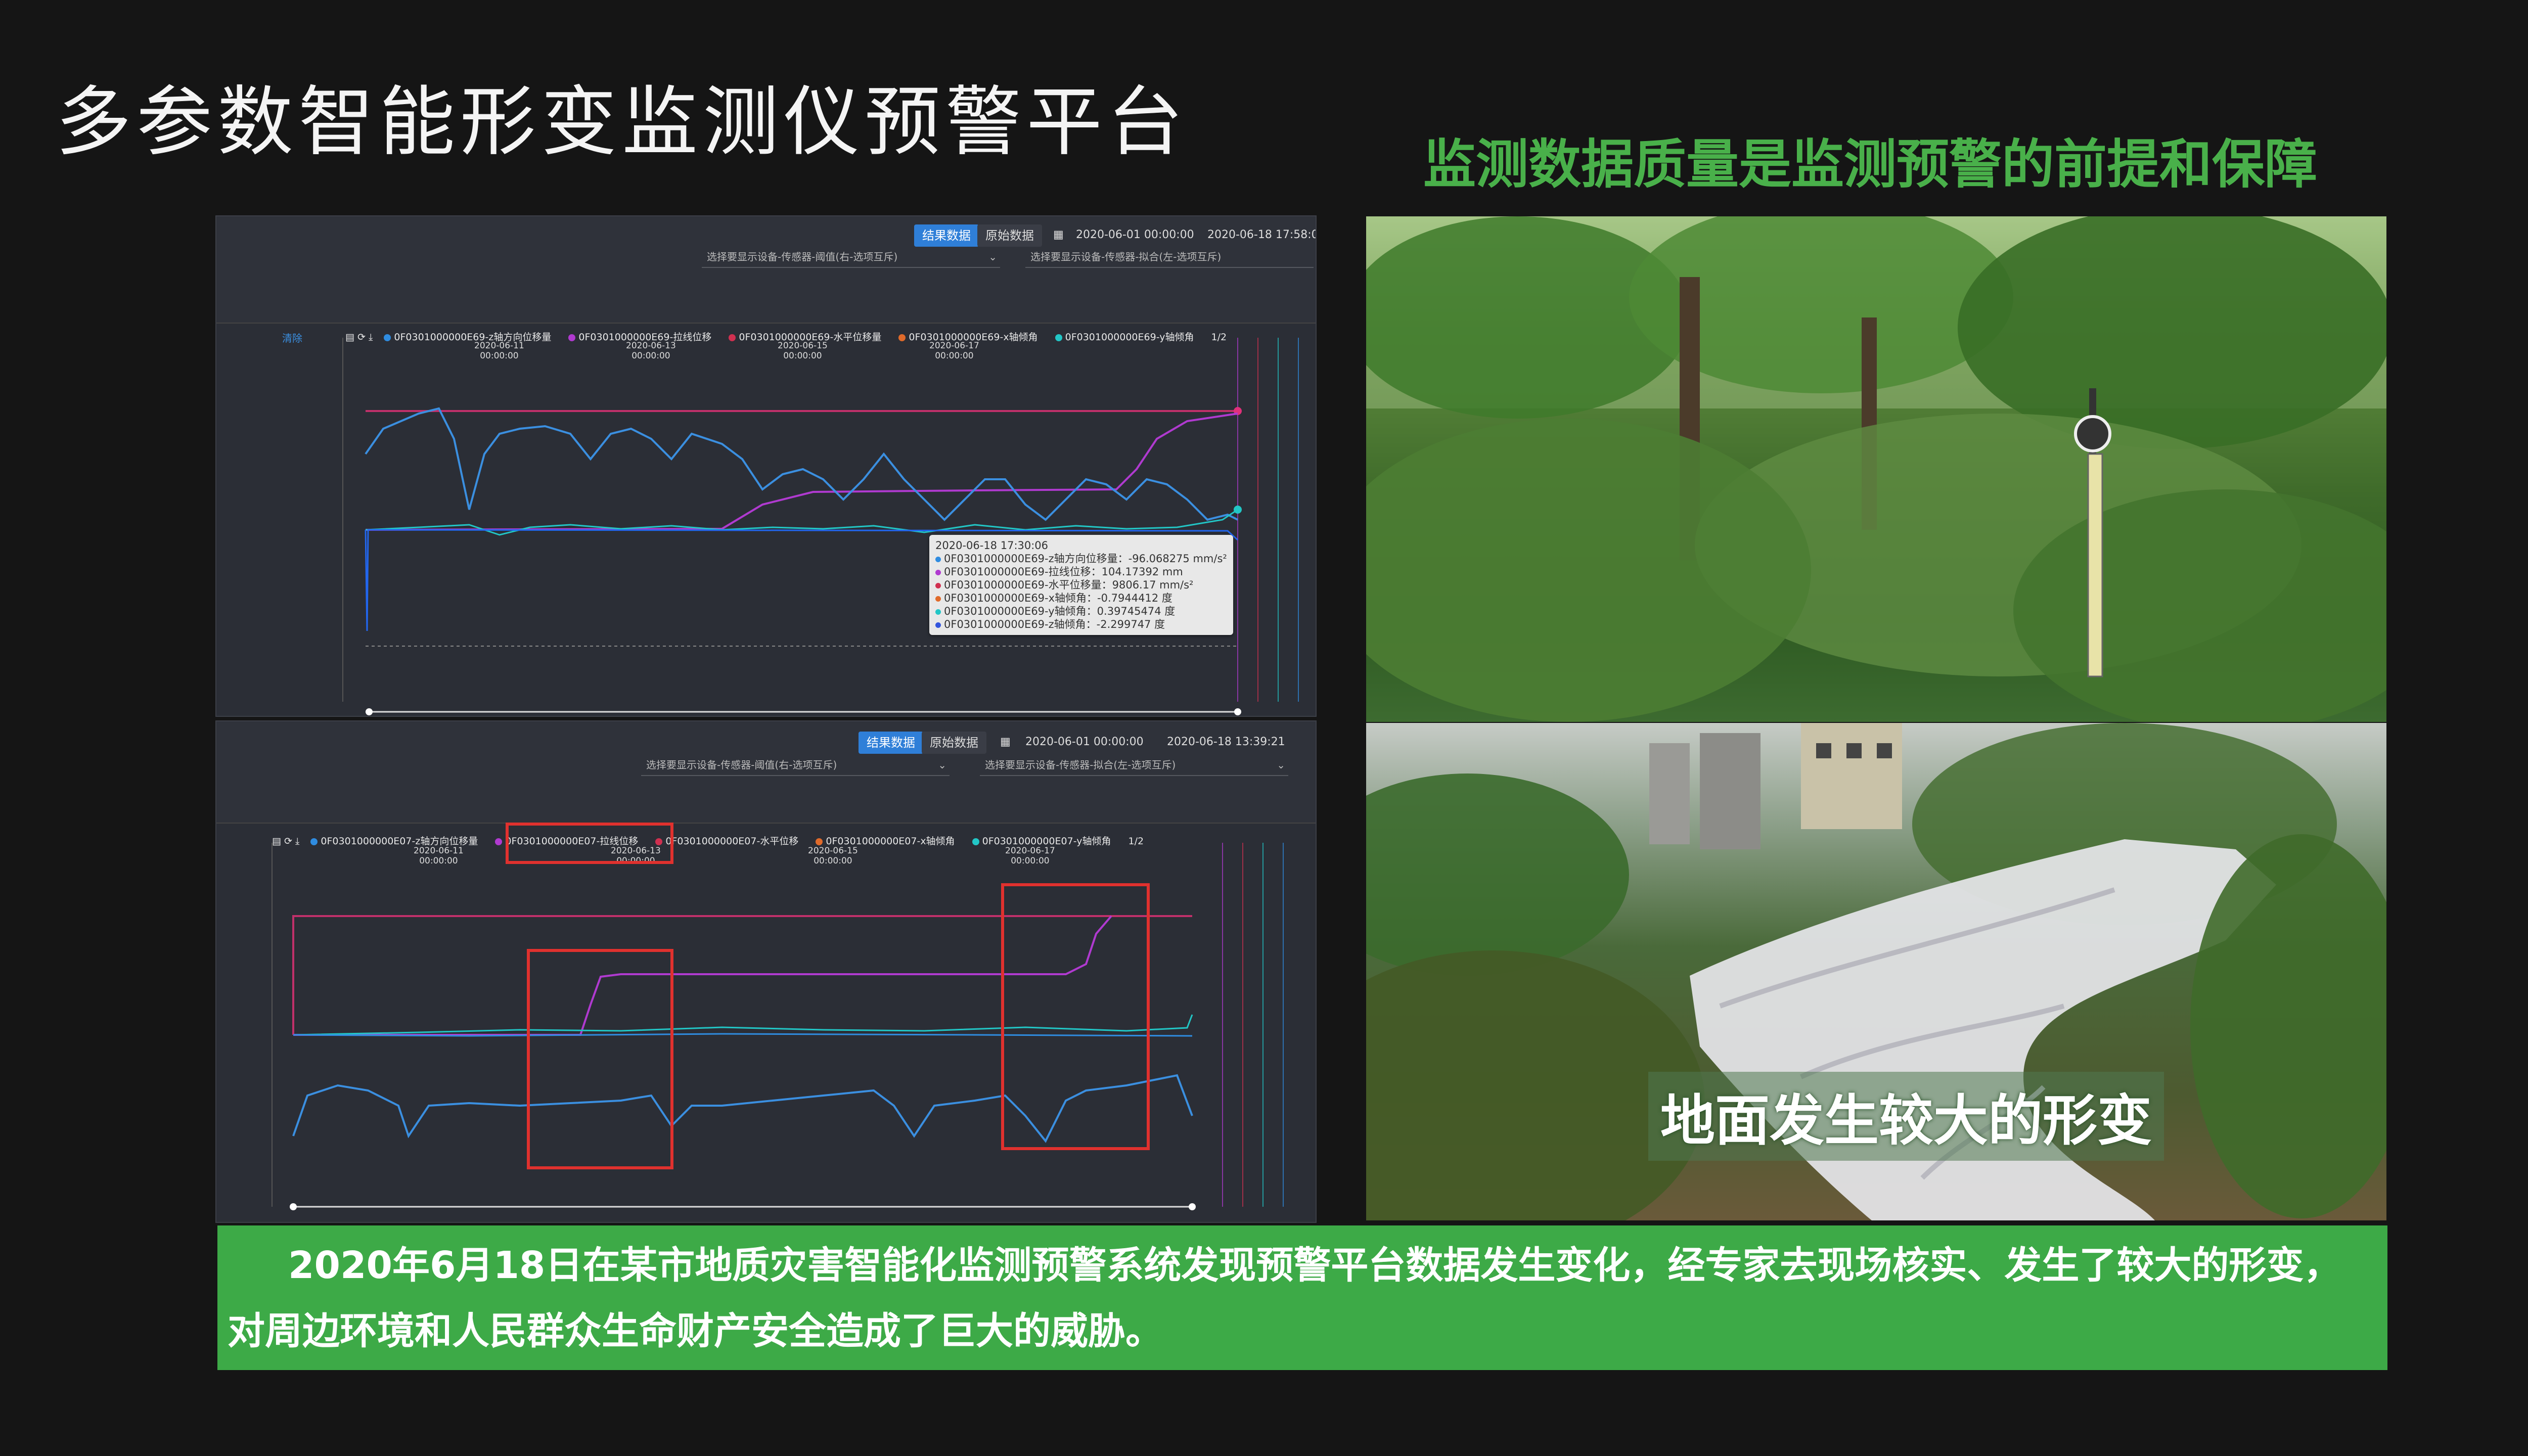 The height and width of the screenshot is (1456, 2528). Describe the element at coordinates (600, 1059) in the screenshot. I see `highlight-box-first-change` at that location.